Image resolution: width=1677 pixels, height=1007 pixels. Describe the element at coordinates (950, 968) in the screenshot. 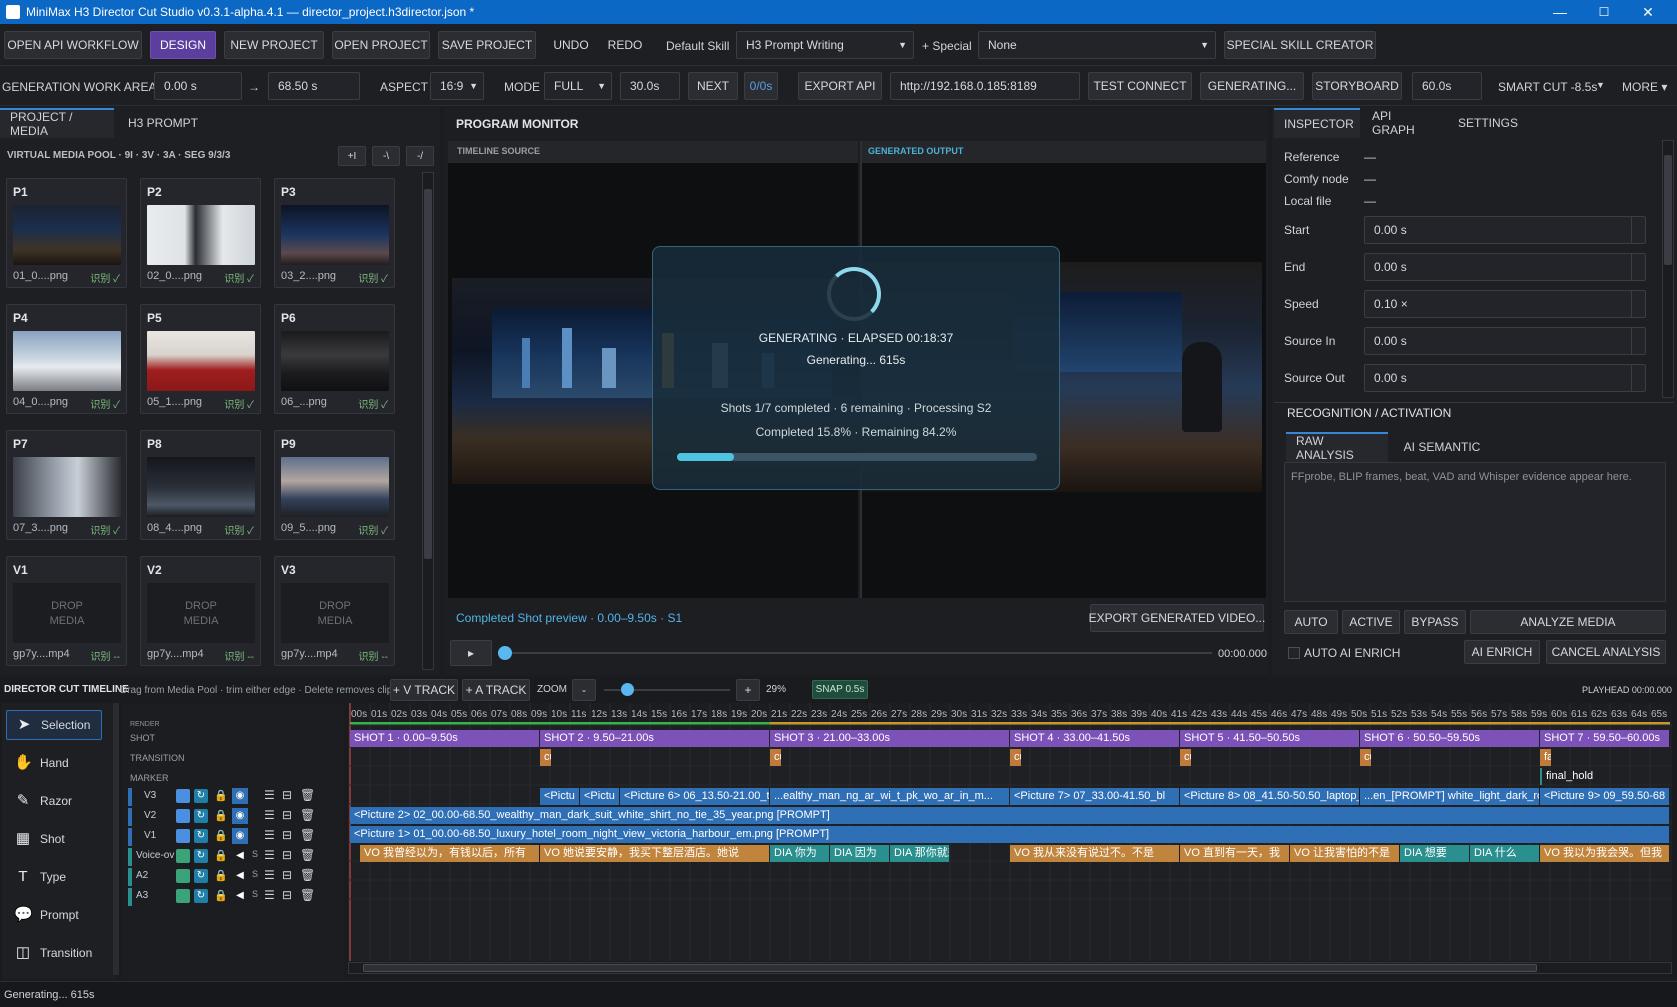

I see `scrollbar-thumb` at that location.